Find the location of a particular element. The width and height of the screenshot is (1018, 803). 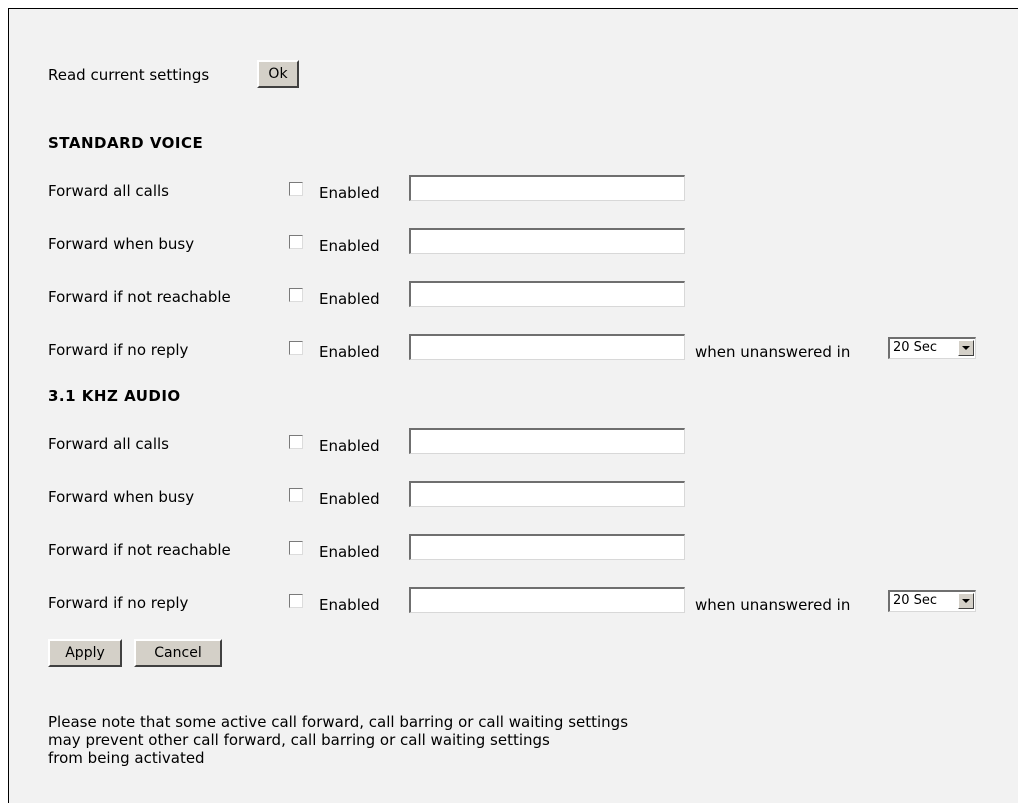

cancel-button: Cancel is located at coordinates (178, 653).